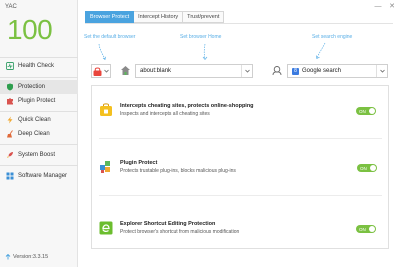  I want to click on hint-browser-home: Set browser Home, so click(201, 37).